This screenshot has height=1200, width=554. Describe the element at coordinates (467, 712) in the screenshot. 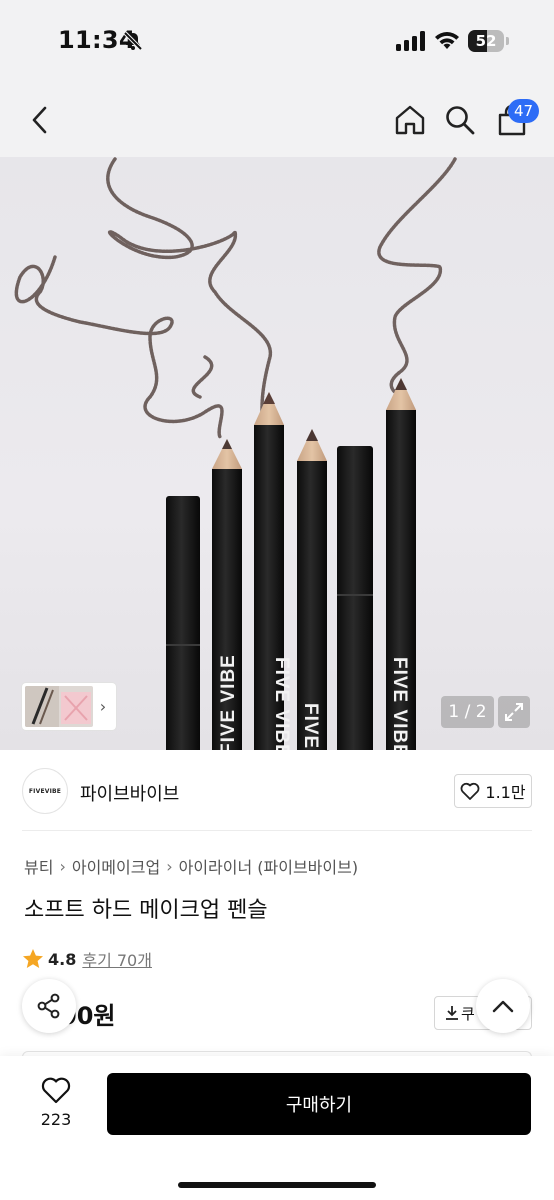

I see `image-page-indicator: 1 / 2` at that location.